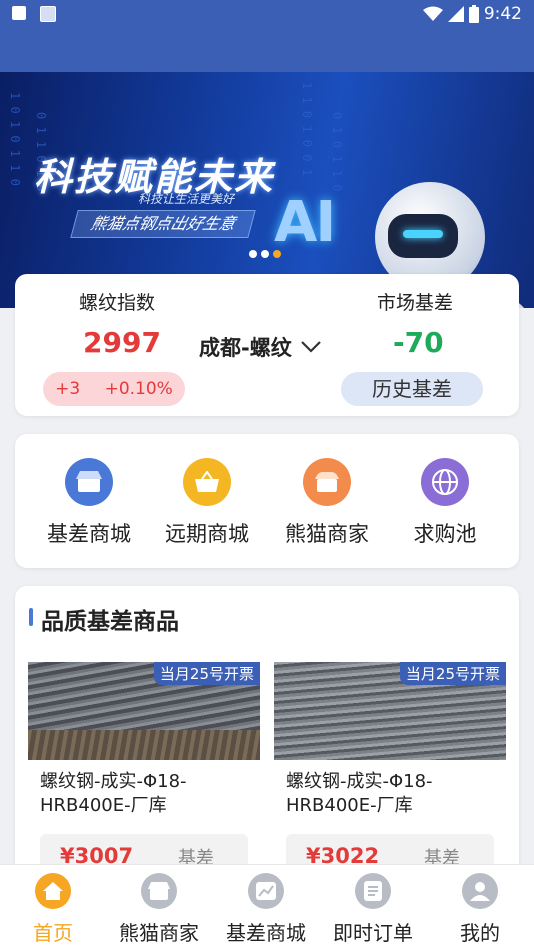 The image size is (534, 951). I want to click on banner-binary-text: 1 0 1 0 1 1 0, so click(15, 139).